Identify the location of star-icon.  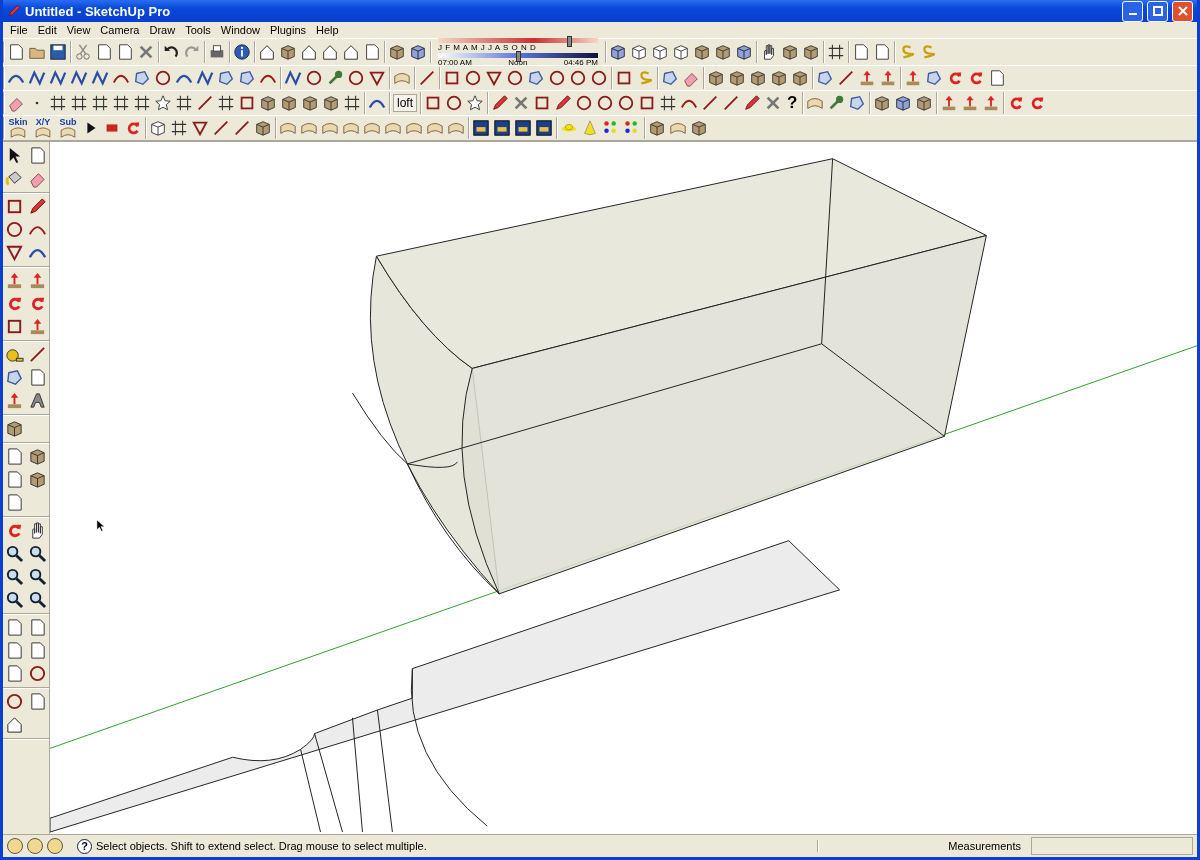
(475, 103).